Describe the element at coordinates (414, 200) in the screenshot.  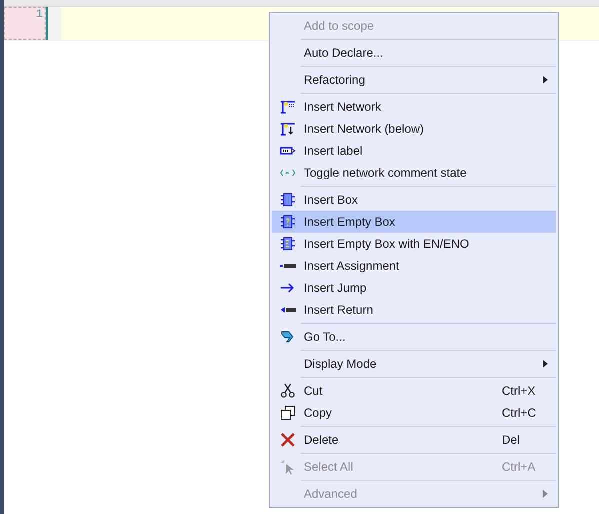
I see `menu-item: Insert Box` at that location.